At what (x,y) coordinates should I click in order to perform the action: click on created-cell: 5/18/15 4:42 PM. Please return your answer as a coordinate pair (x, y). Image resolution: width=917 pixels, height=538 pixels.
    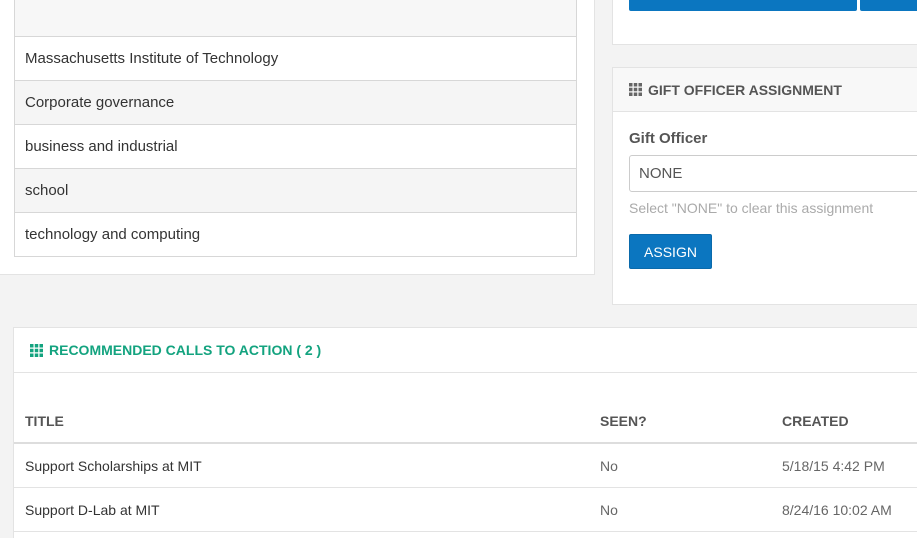
    Looking at the image, I should click on (833, 465).